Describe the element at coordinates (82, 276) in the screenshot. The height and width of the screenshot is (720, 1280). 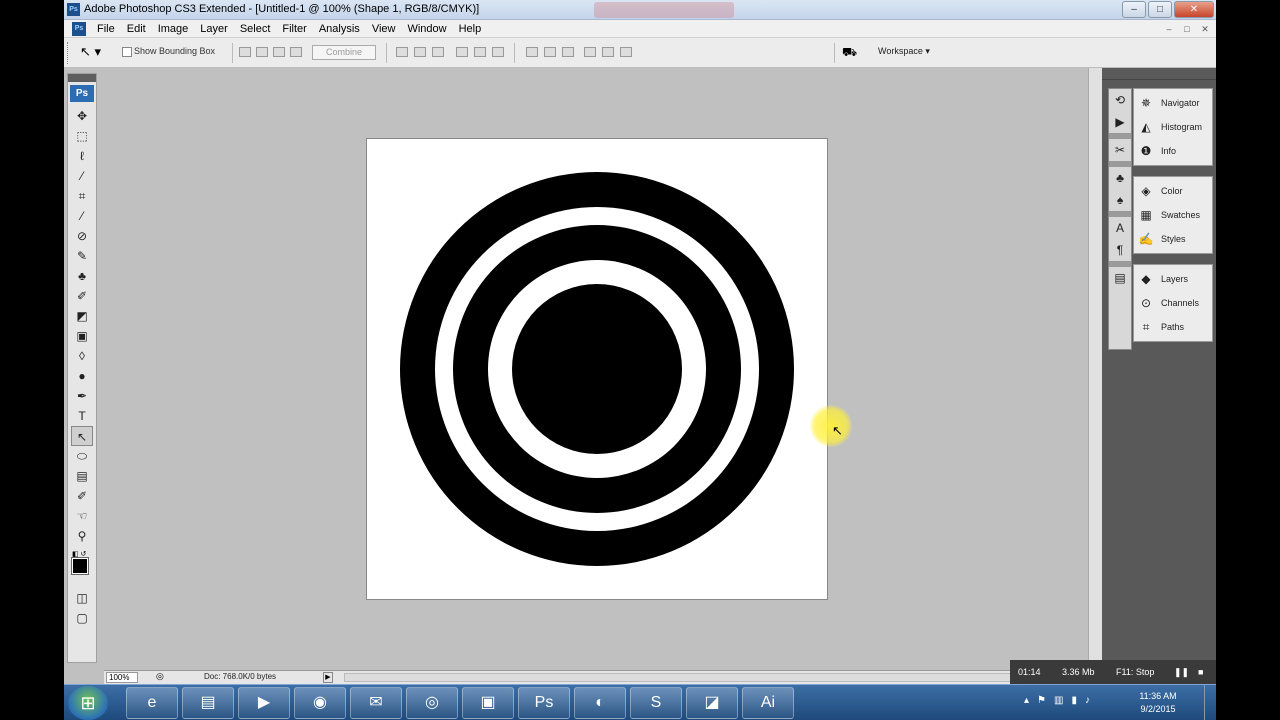
I see `clone-stamp-tool-icon: ♣` at that location.